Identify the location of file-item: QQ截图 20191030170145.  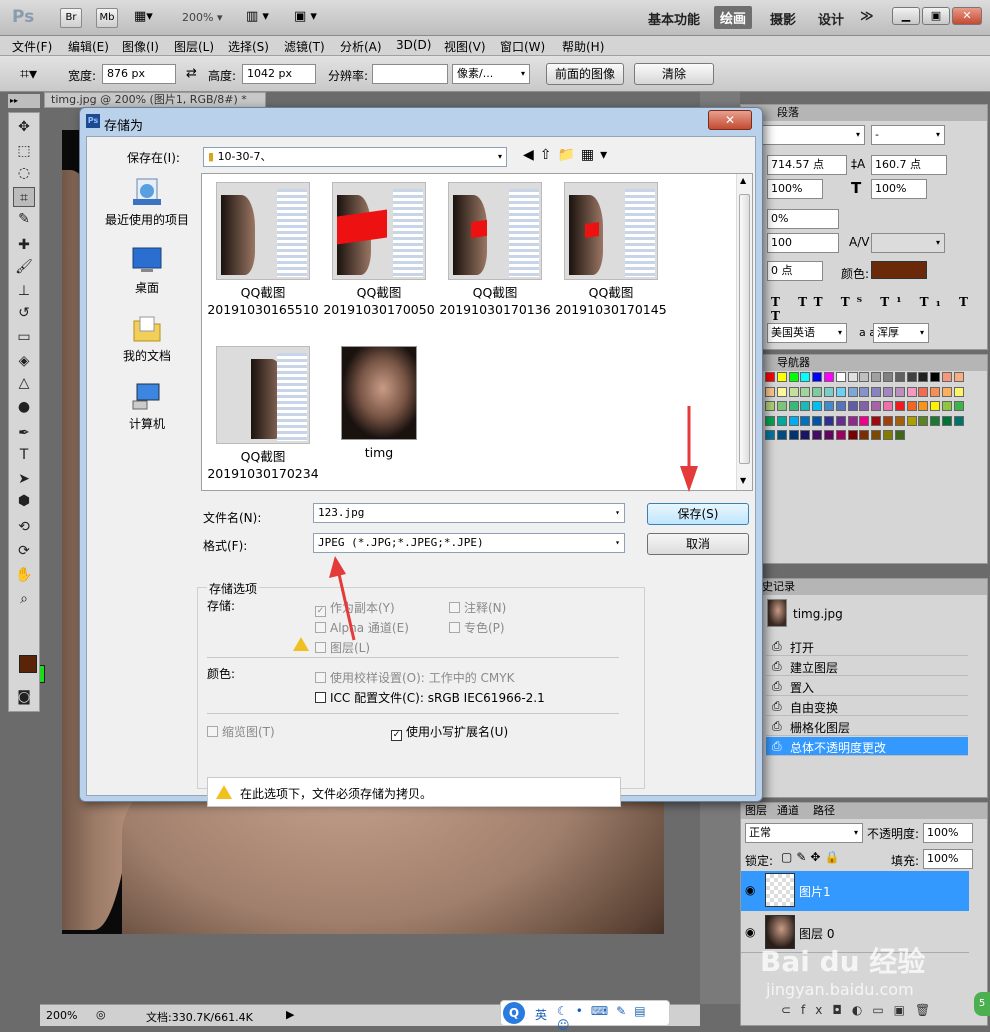
(611, 250).